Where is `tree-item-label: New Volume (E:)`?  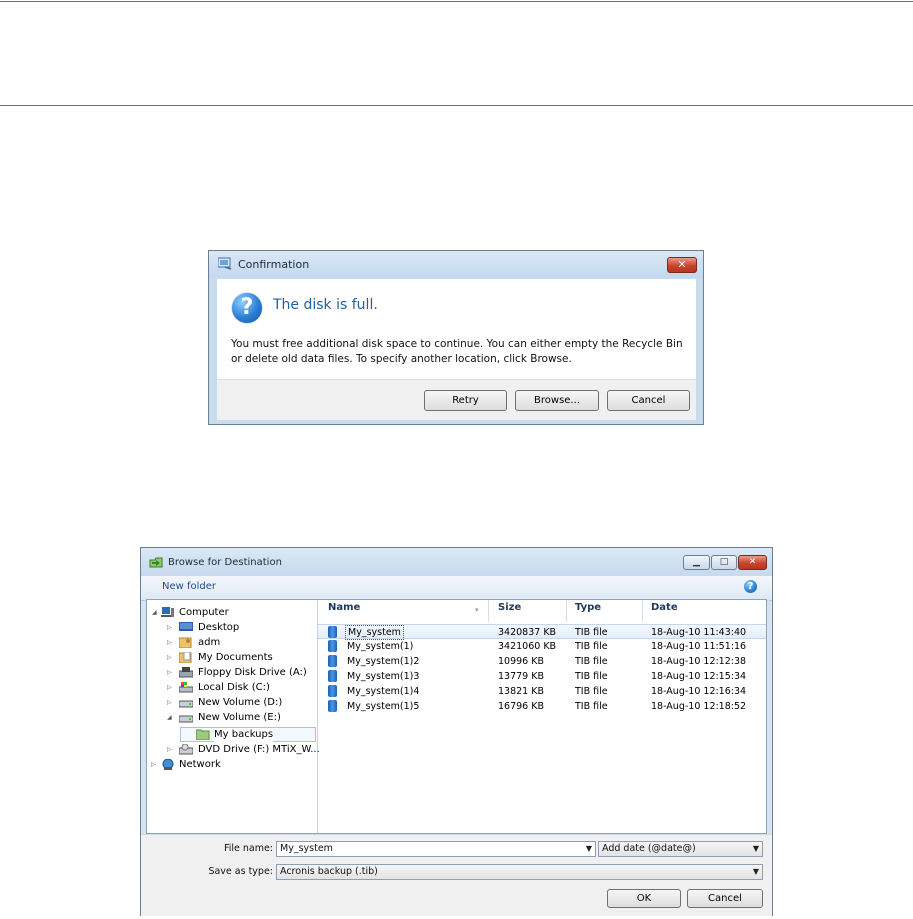
tree-item-label: New Volume (E:) is located at coordinates (239, 717).